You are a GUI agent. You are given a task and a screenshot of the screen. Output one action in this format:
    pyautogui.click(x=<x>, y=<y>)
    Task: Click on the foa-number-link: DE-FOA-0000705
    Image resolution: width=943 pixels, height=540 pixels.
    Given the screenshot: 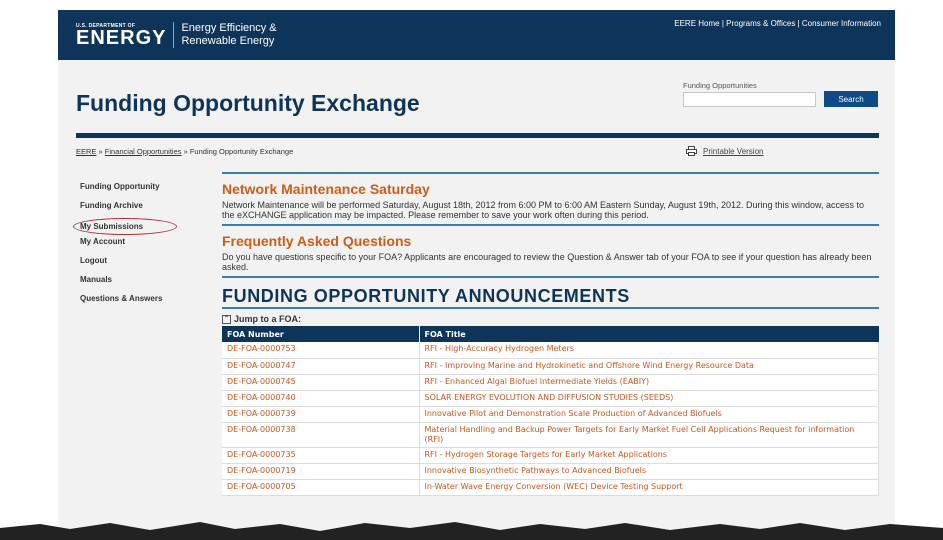 What is the action you would take?
    pyautogui.click(x=321, y=487)
    